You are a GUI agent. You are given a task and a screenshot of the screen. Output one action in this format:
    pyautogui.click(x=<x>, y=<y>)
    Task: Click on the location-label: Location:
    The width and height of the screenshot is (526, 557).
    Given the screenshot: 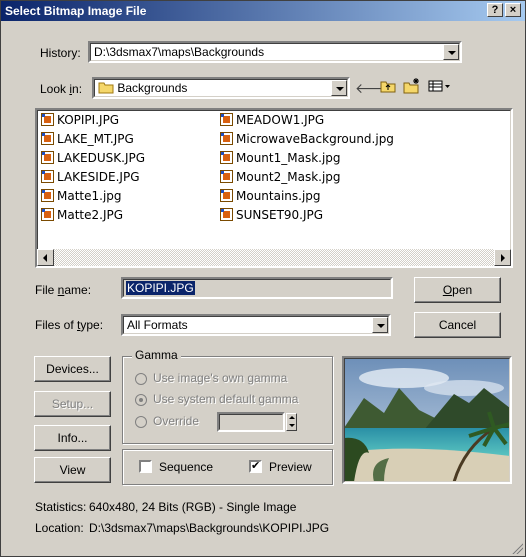 What is the action you would take?
    pyautogui.click(x=59, y=528)
    